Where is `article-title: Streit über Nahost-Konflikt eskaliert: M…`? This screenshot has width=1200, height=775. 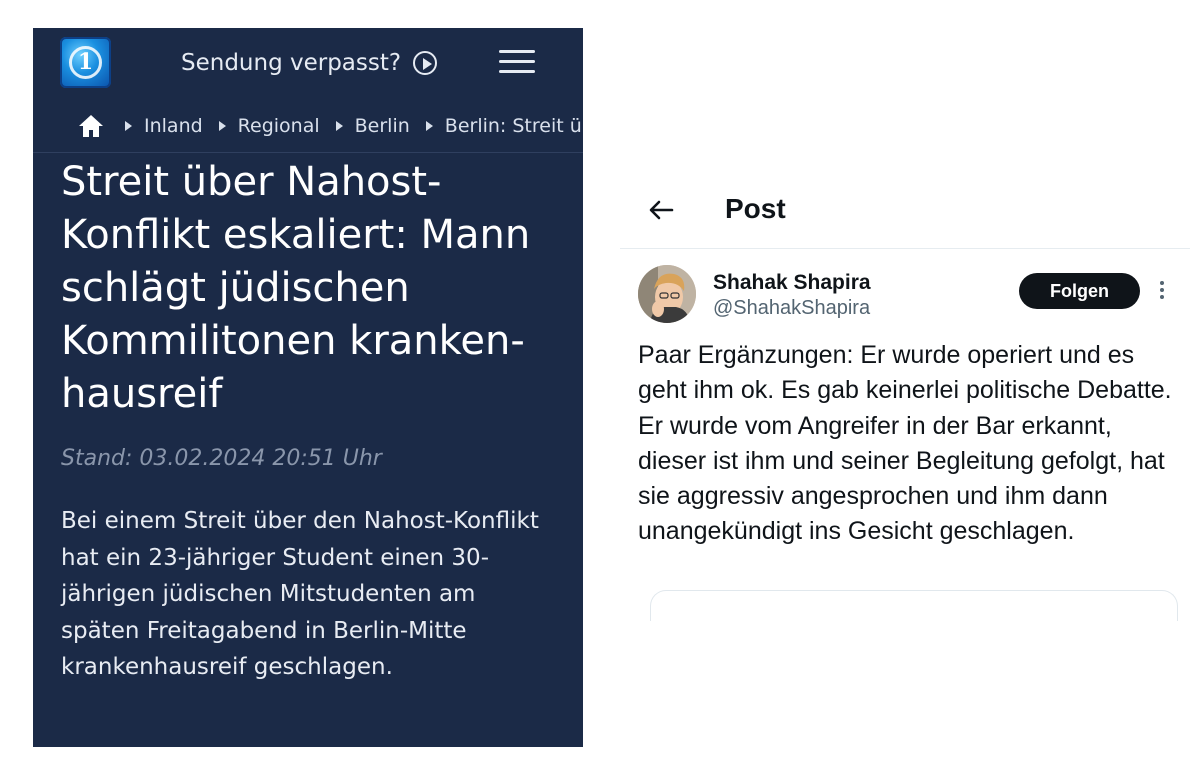 article-title: Streit über Nahost-Konflikt eskaliert: M… is located at coordinates (296, 288).